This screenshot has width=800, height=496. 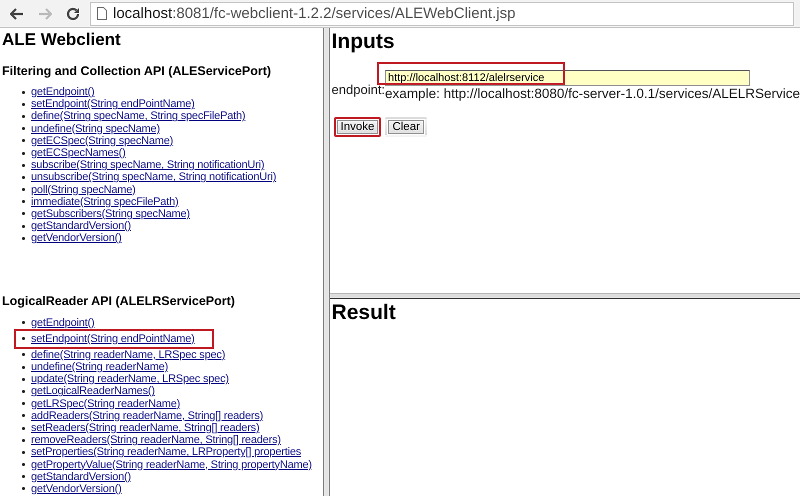 What do you see at coordinates (110, 214) in the screenshot?
I see `api-link: getSubscribers(String specName)` at bounding box center [110, 214].